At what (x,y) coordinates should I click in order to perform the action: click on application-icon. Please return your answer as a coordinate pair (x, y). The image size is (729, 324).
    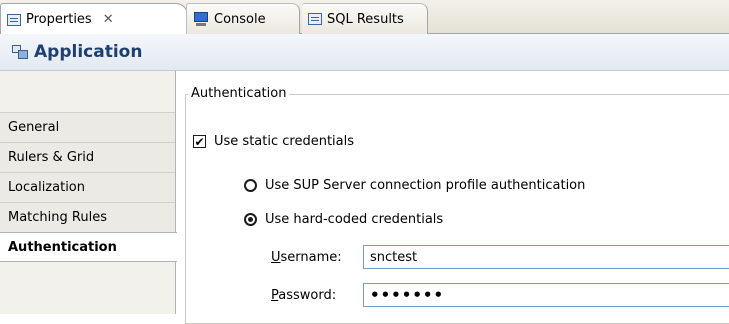
    Looking at the image, I should click on (20, 52).